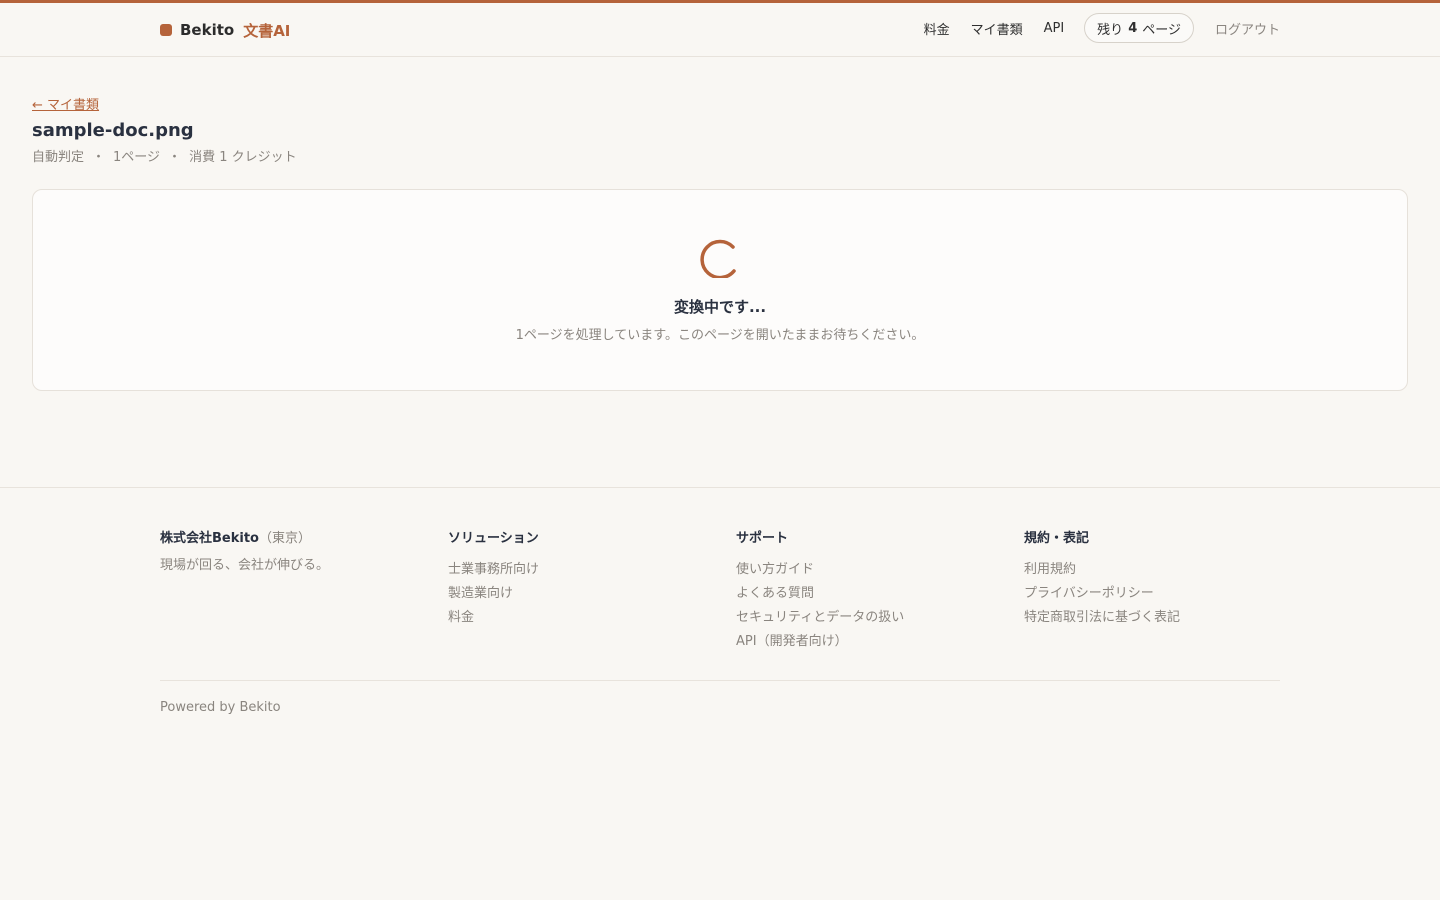  I want to click on footer-column-title: 規約・表記, so click(1057, 538).